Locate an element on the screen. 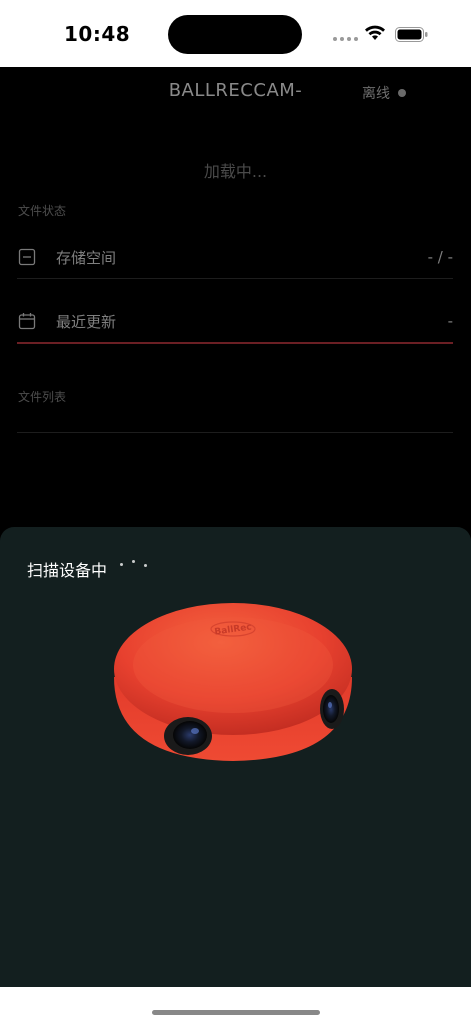  storage-value: - / - is located at coordinates (440, 257).